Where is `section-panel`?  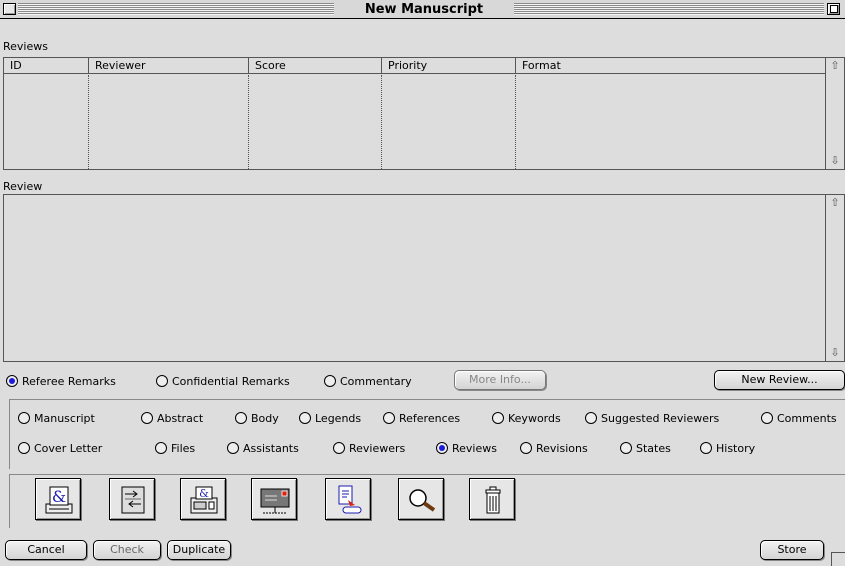
section-panel is located at coordinates (427, 434).